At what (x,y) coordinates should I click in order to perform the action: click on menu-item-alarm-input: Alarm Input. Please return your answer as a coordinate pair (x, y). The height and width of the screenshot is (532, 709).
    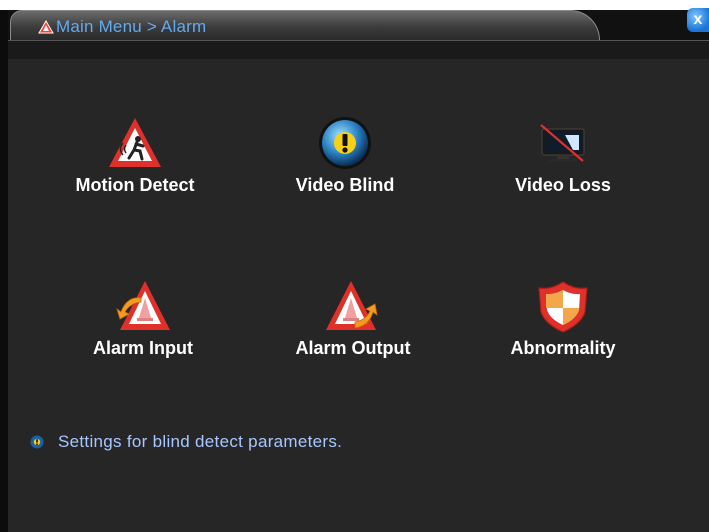
    Looking at the image, I should click on (143, 318).